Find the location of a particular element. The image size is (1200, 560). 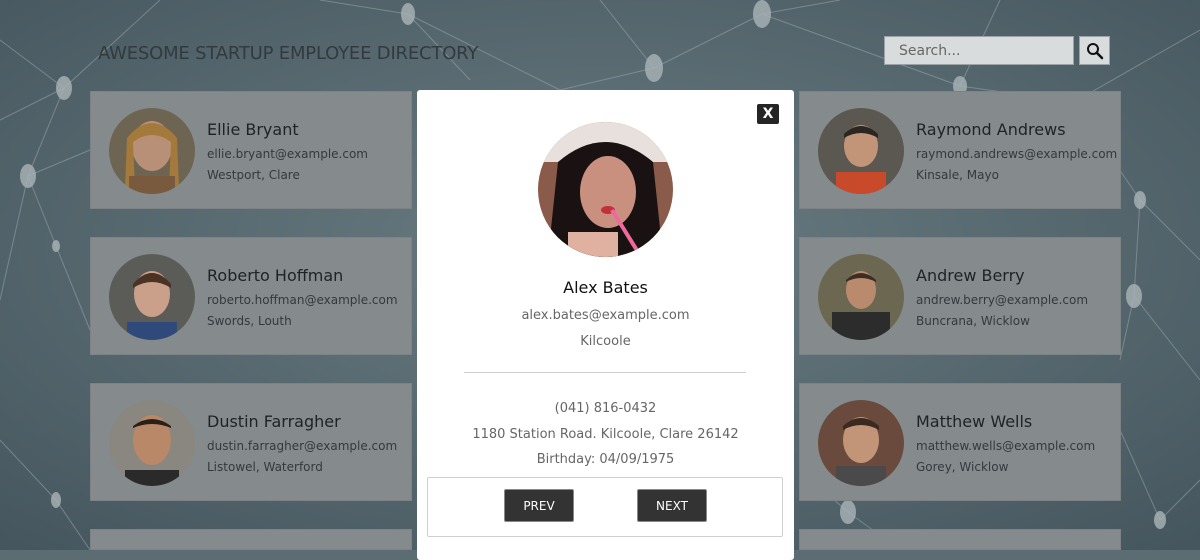

employee-location: Buncrana, Wicklow is located at coordinates (973, 321).